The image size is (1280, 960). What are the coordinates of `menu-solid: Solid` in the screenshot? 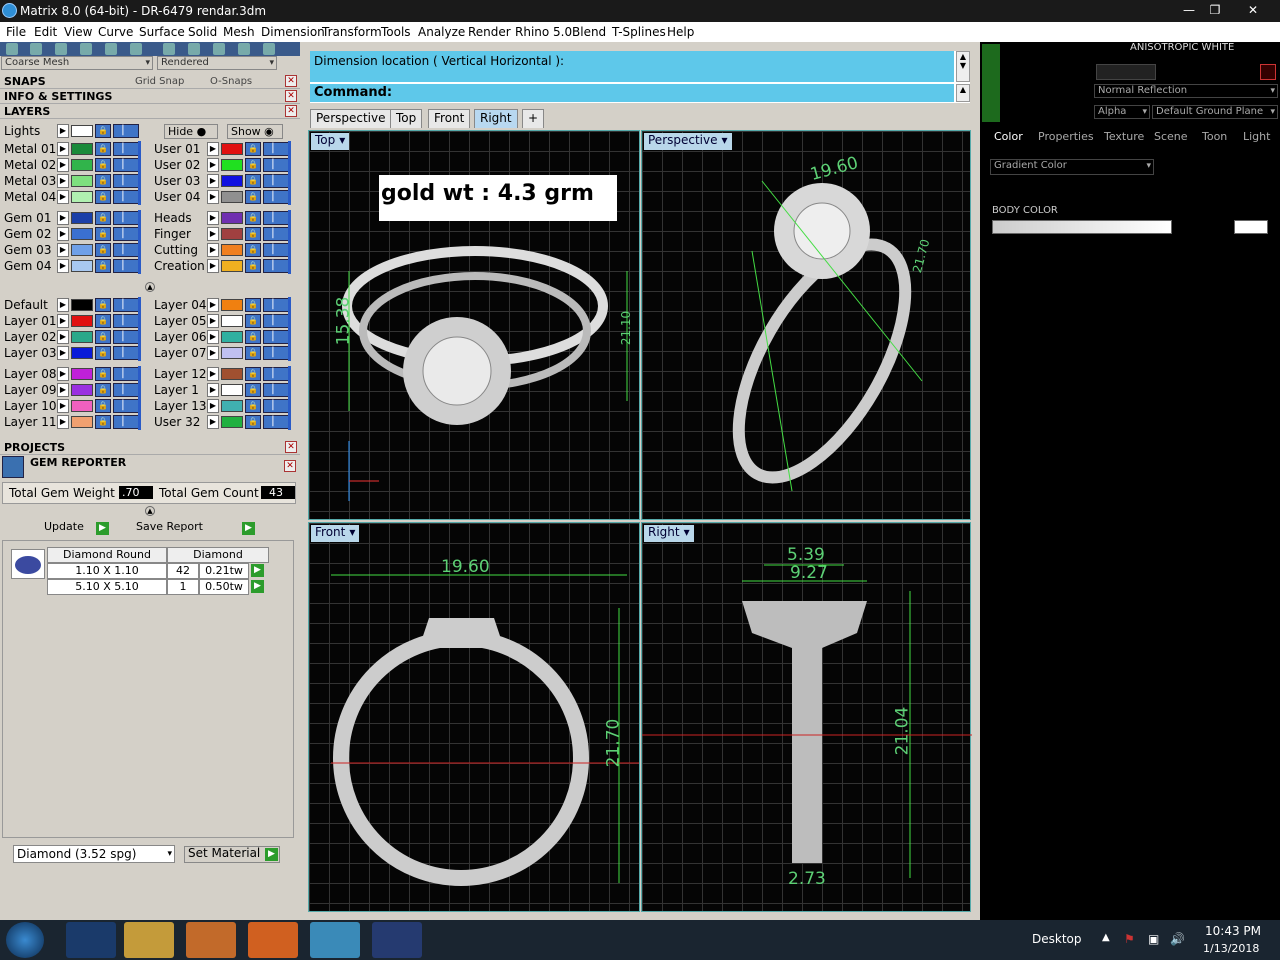 It's located at (202, 32).